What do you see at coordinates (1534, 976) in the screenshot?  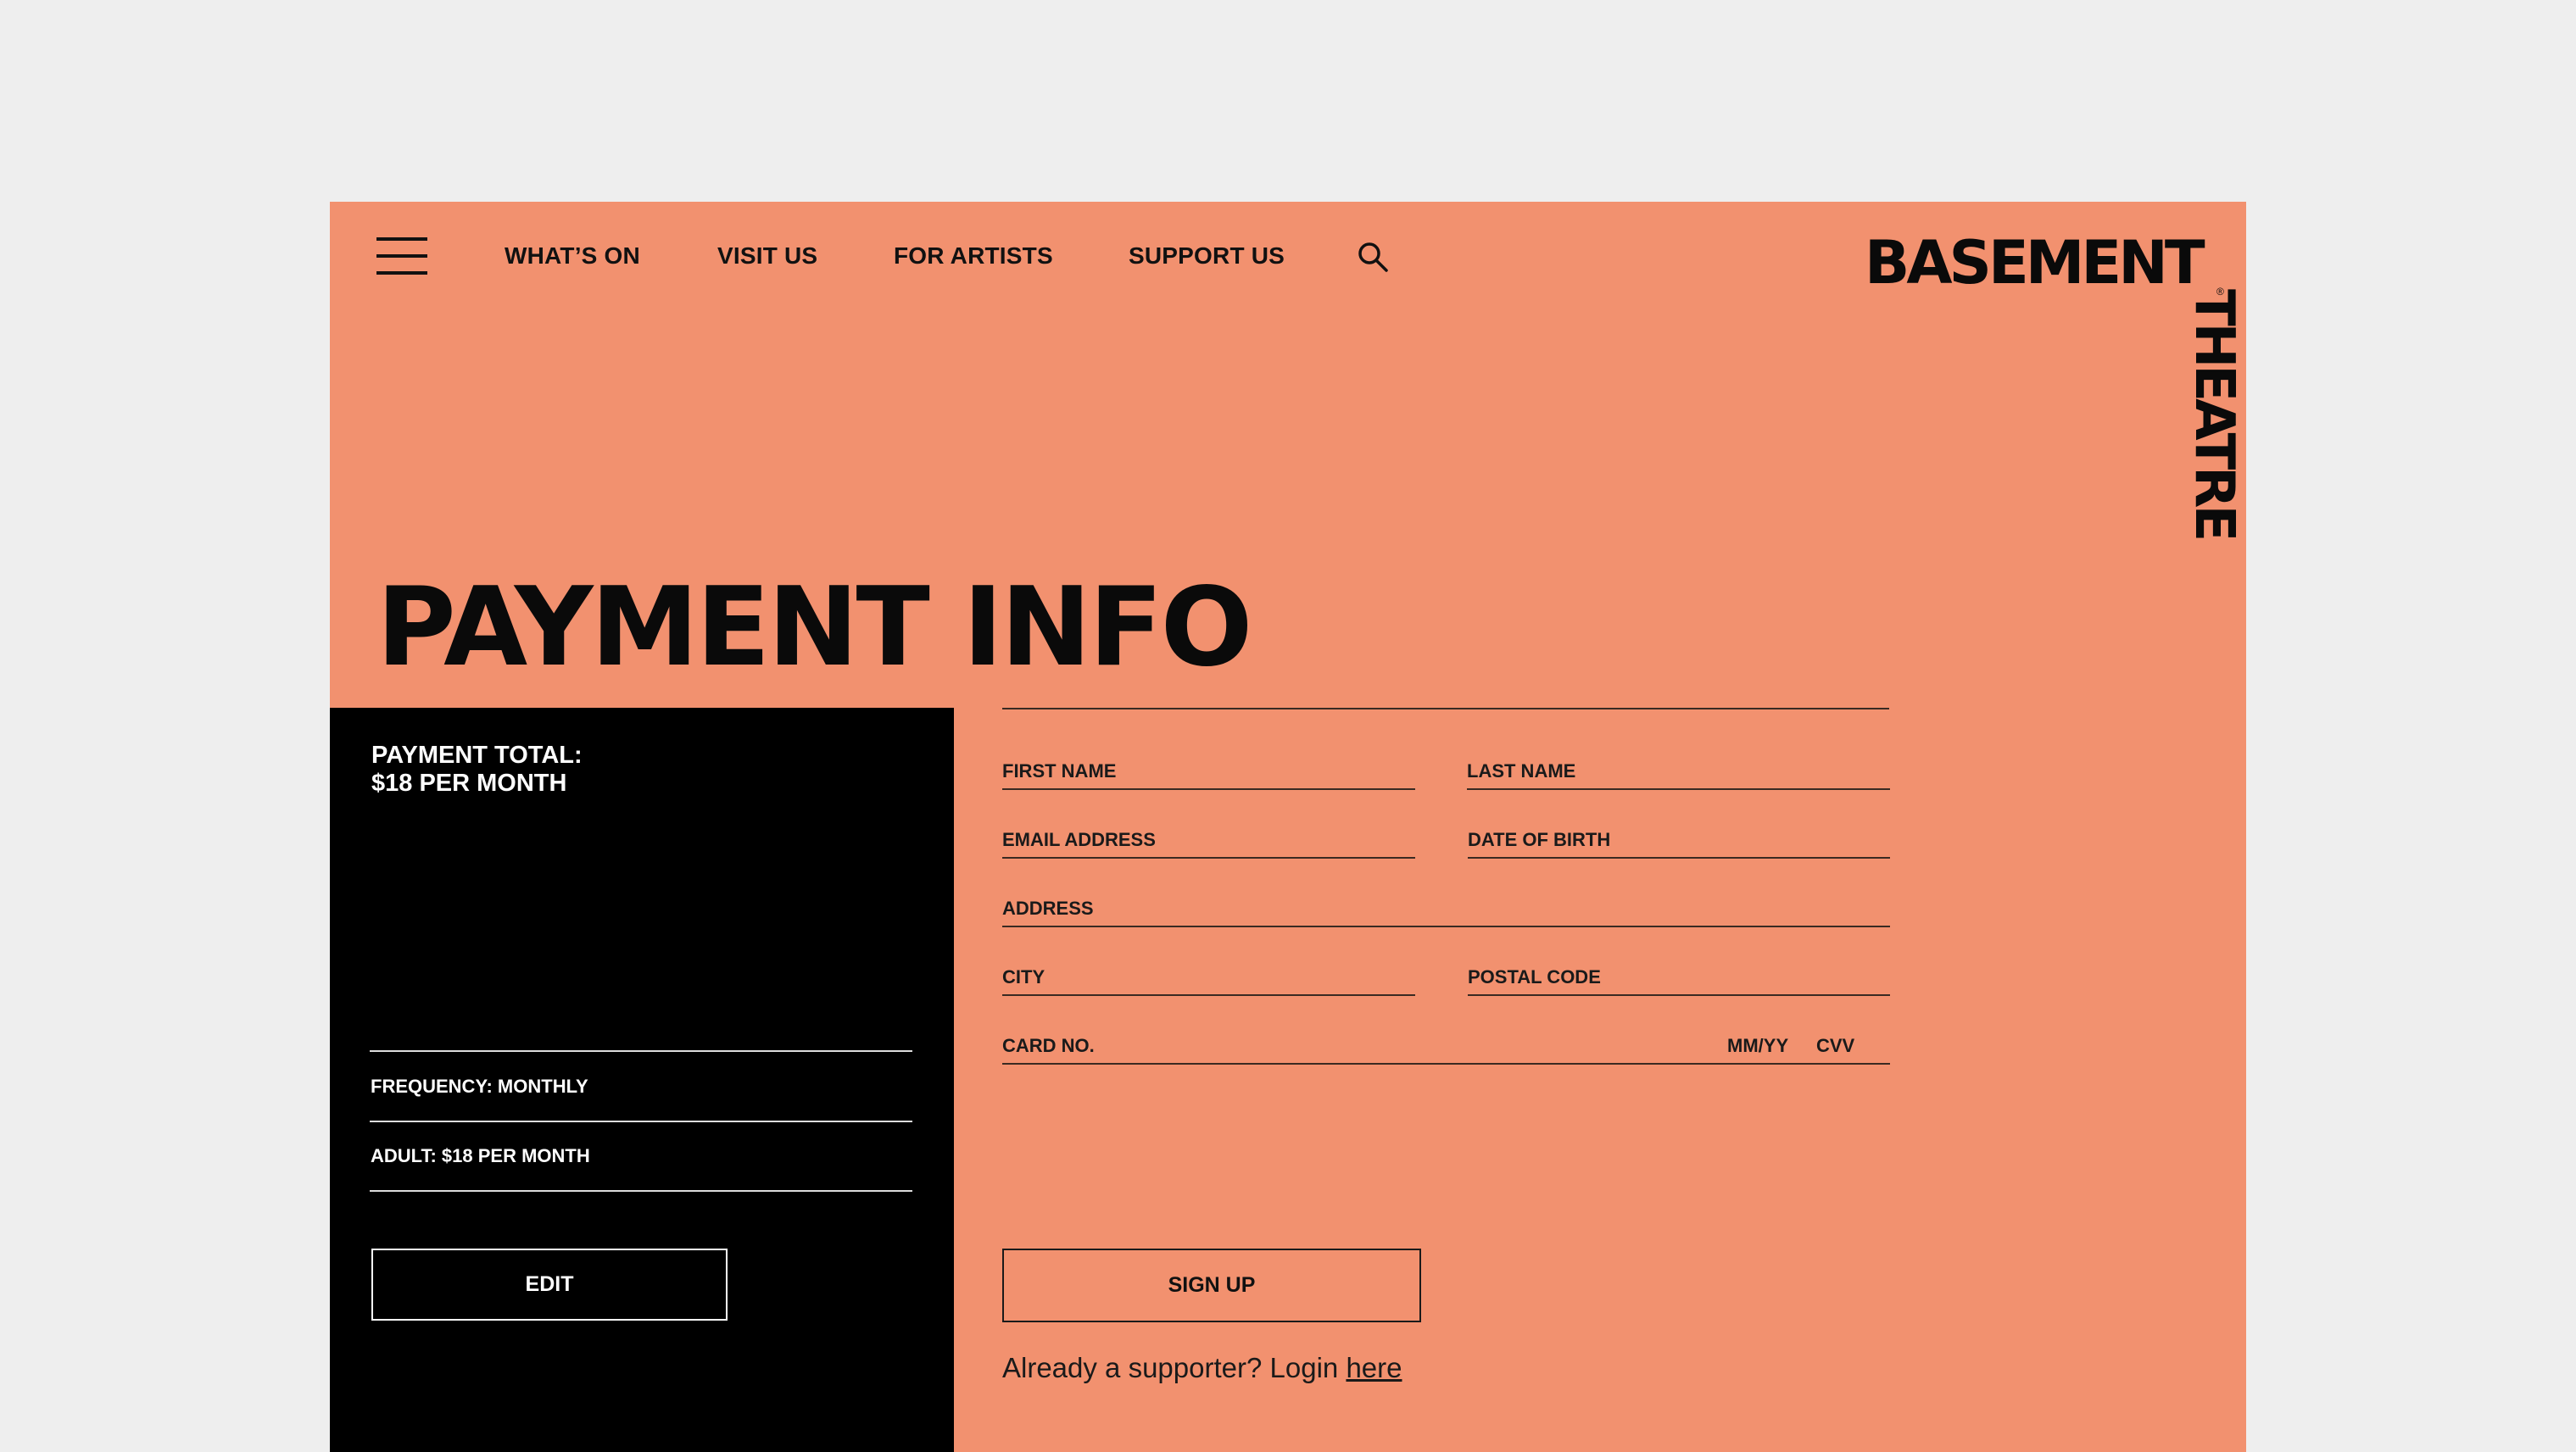 I see `postal-code-label: POSTAL CODE` at bounding box center [1534, 976].